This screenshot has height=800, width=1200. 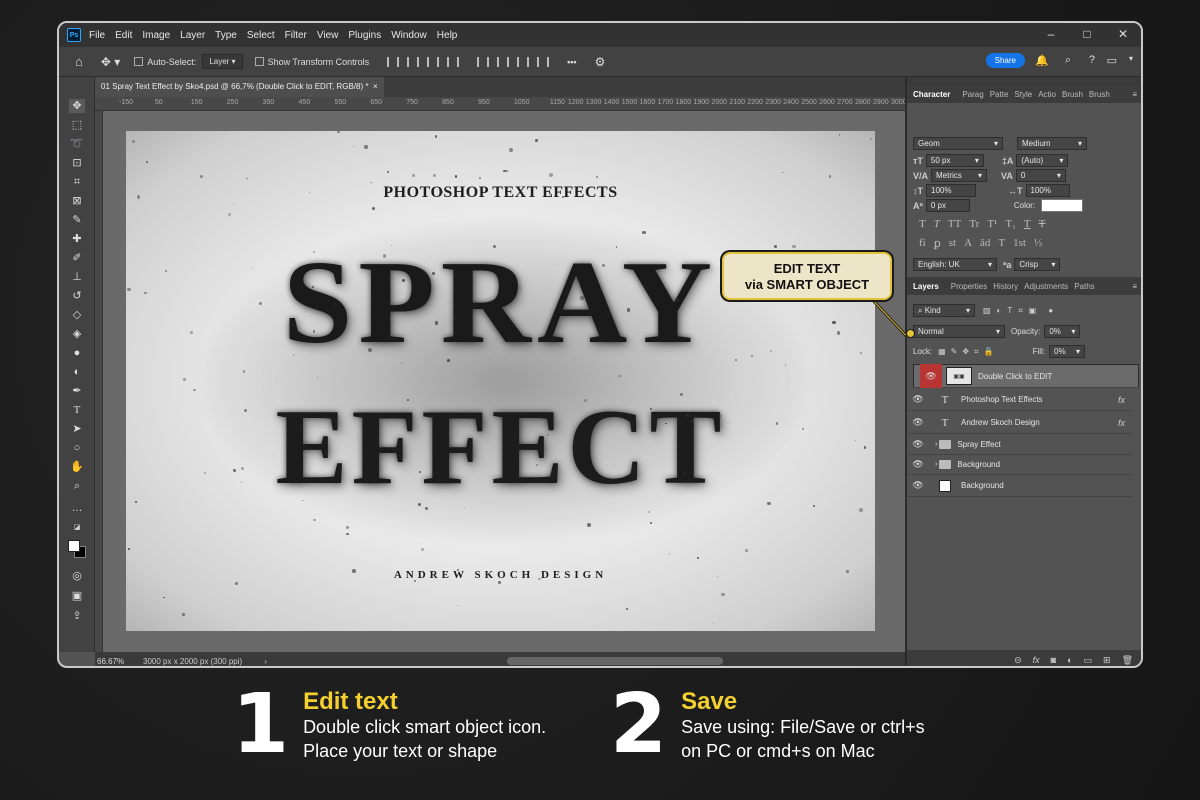 I want to click on font-family-select: Geom ▾, so click(x=958, y=143).